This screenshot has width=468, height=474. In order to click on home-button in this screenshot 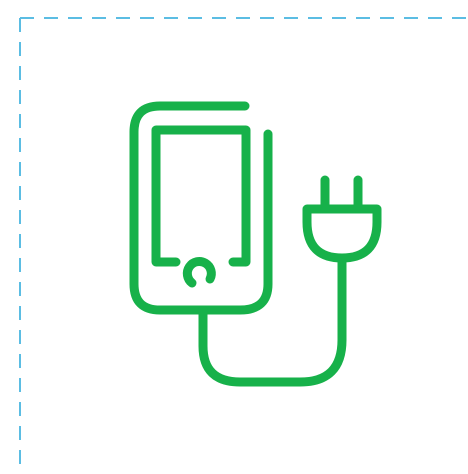, I will do `click(199, 272)`.